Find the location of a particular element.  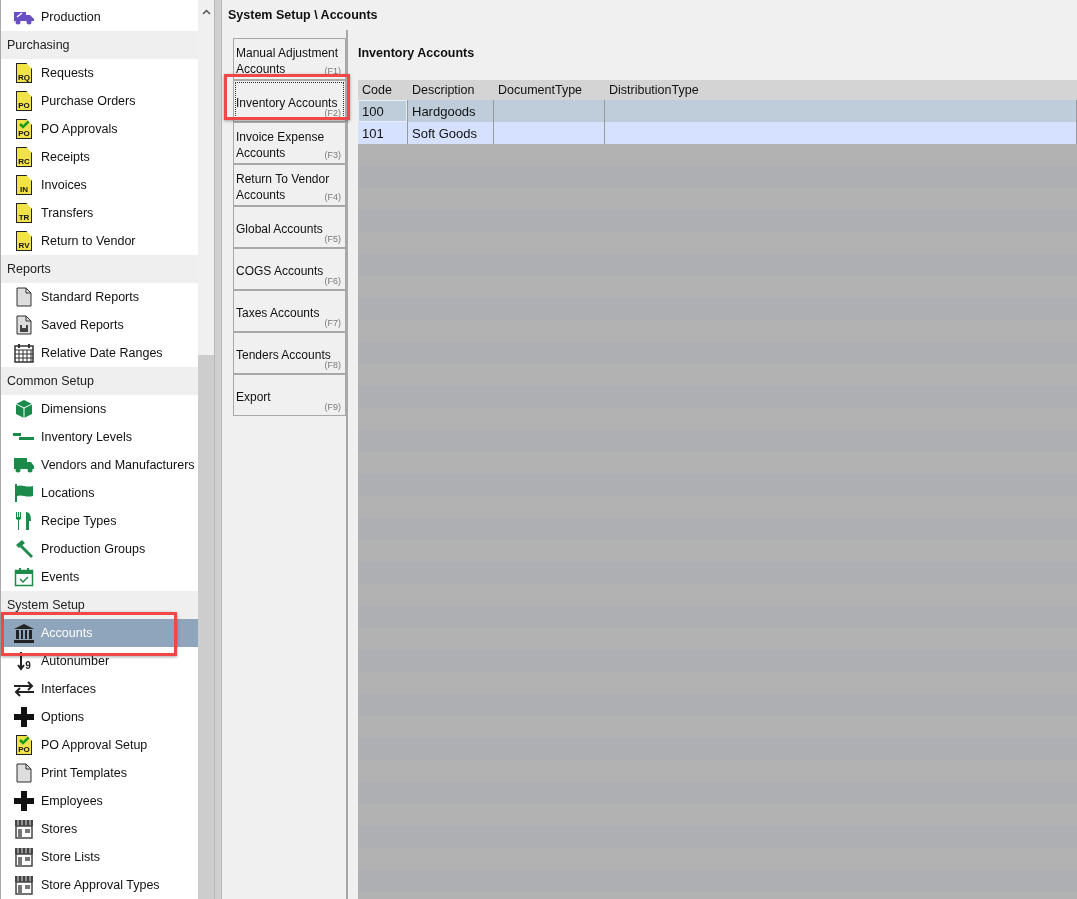

item-label: Store Approval Types is located at coordinates (100, 885).